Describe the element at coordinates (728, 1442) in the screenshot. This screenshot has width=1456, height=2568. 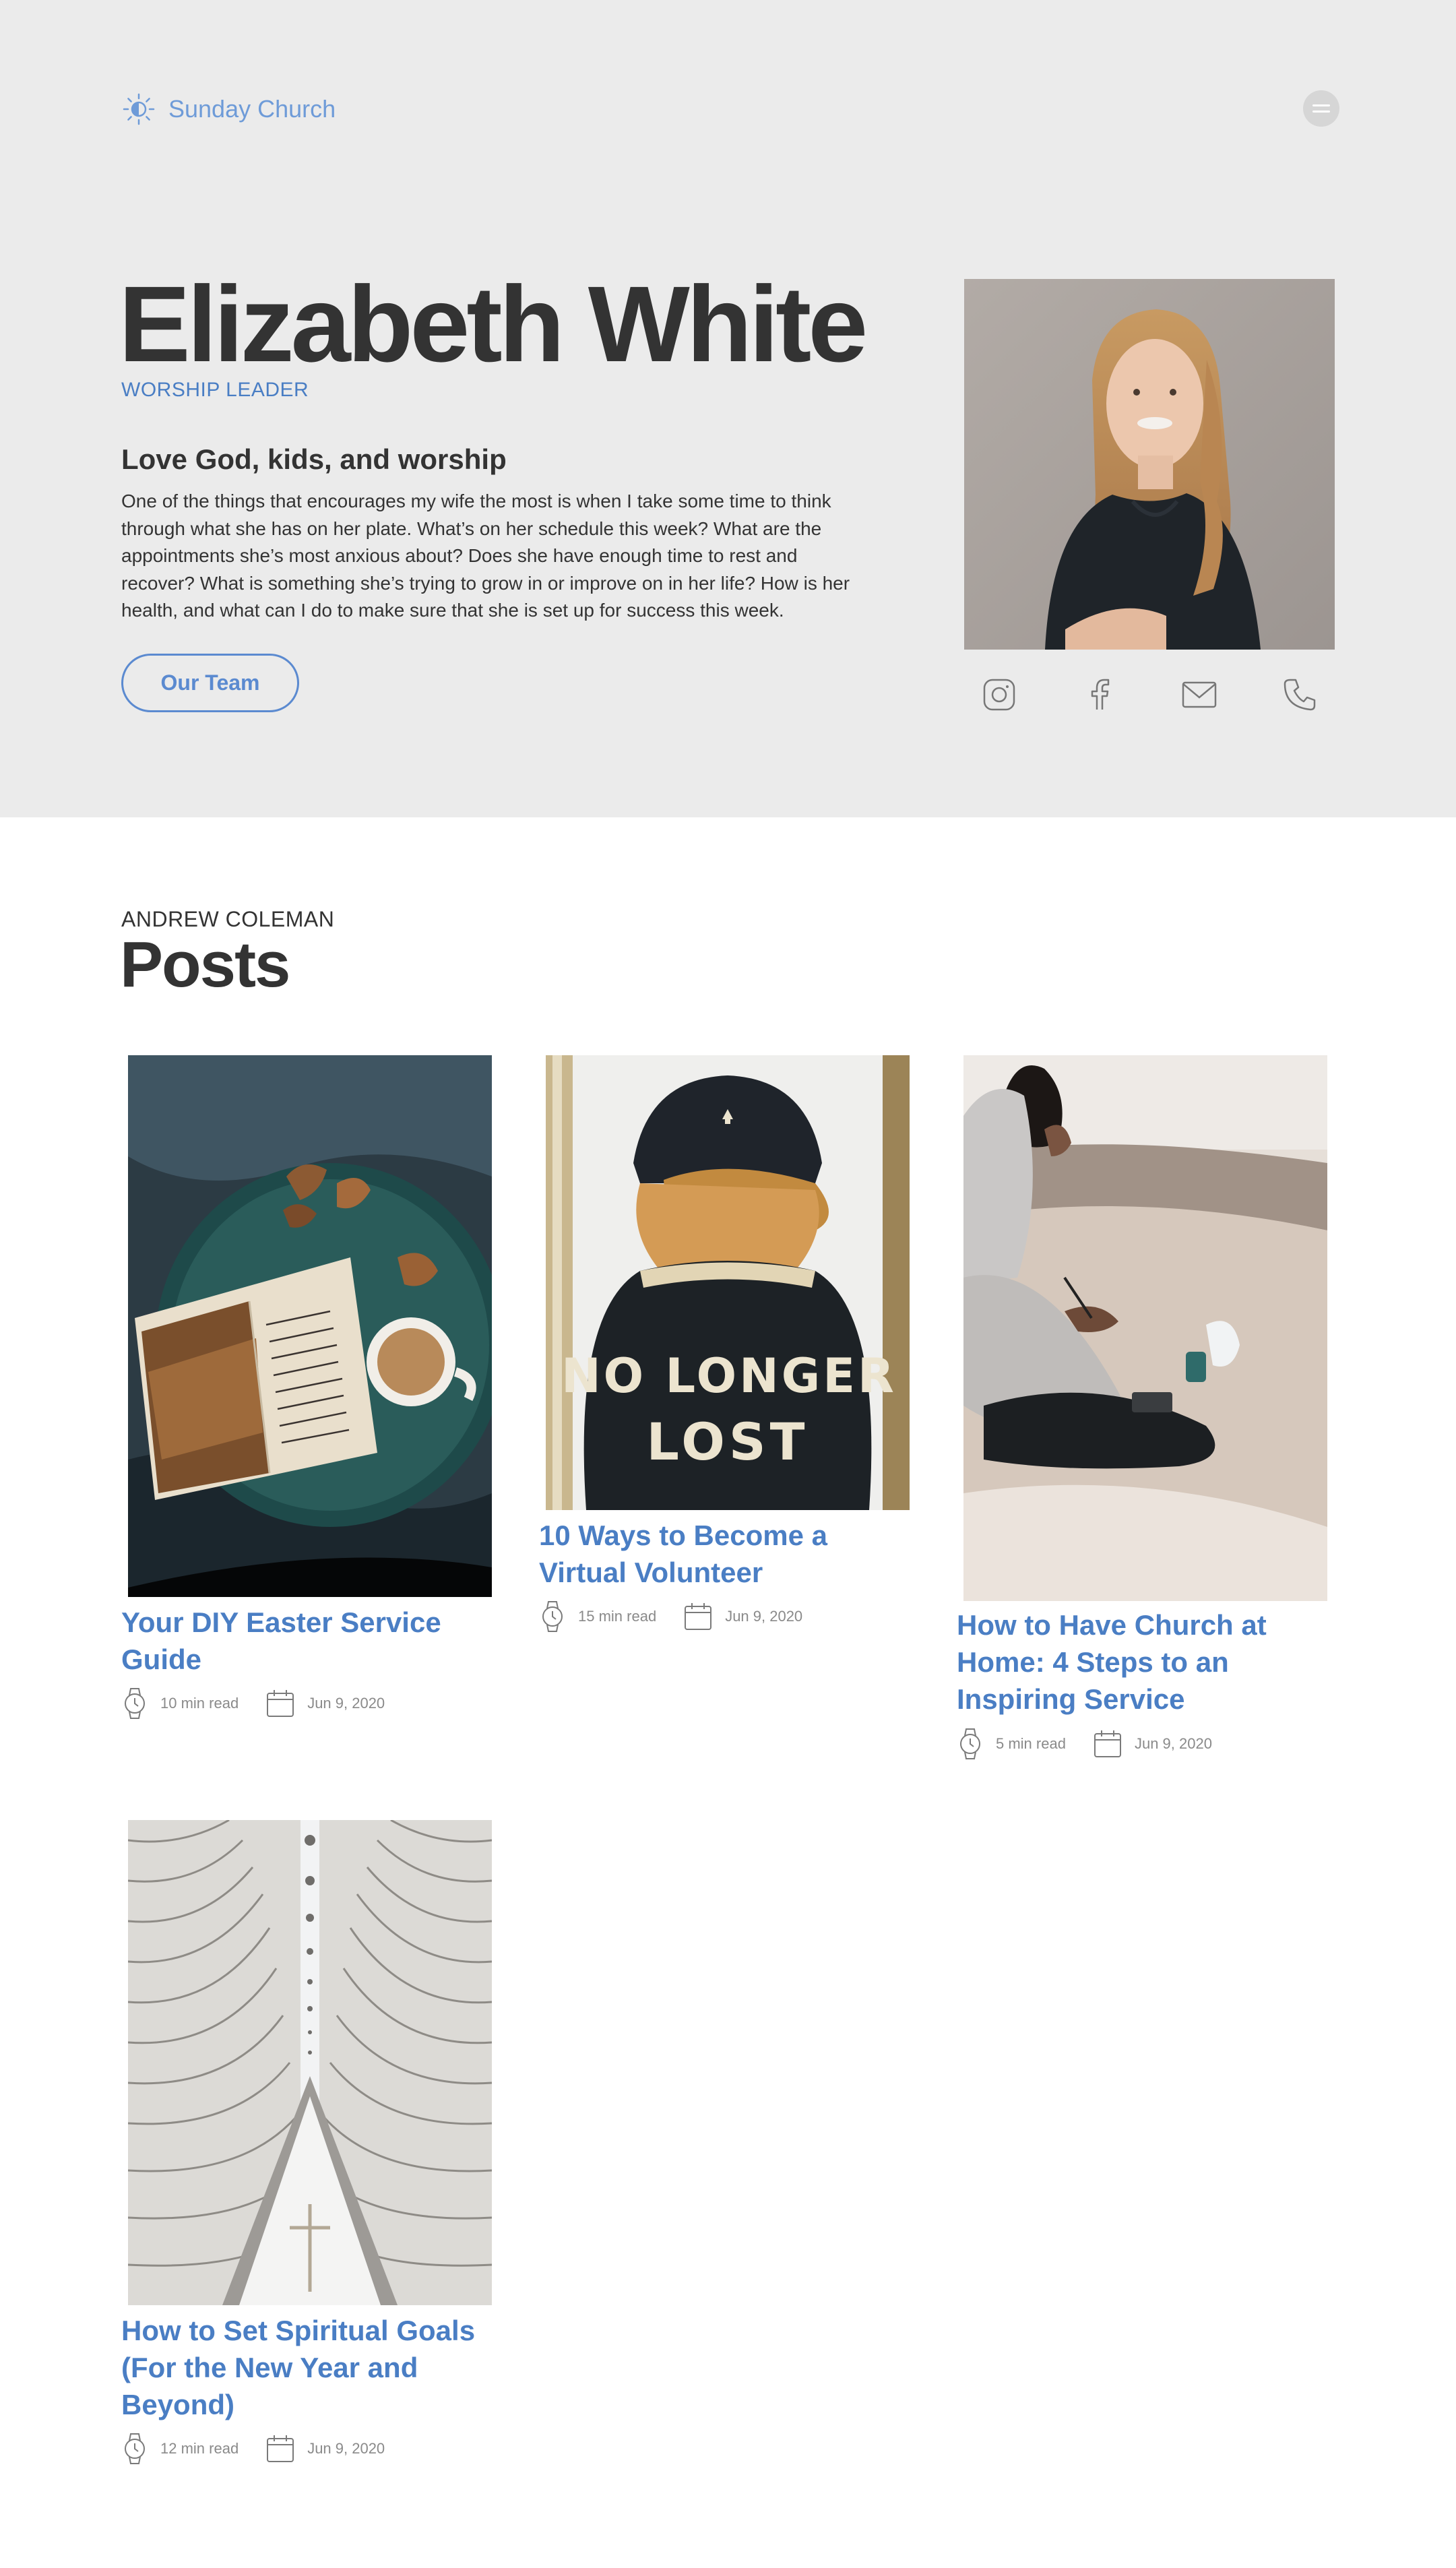
I see `jacket-text-line-2: LOST` at that location.